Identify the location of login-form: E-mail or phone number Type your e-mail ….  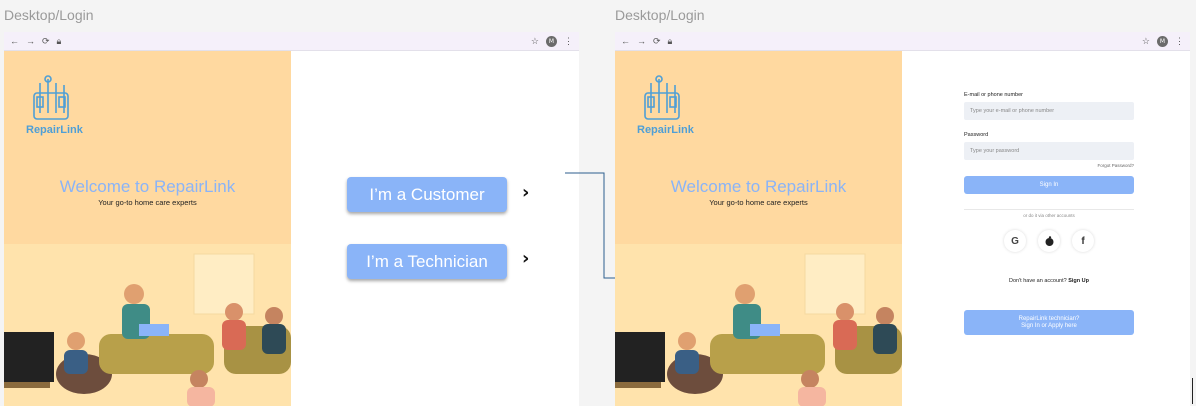
(1049, 213).